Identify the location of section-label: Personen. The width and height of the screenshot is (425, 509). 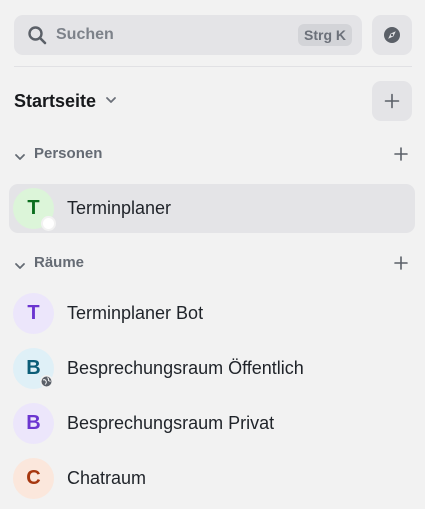
(68, 153).